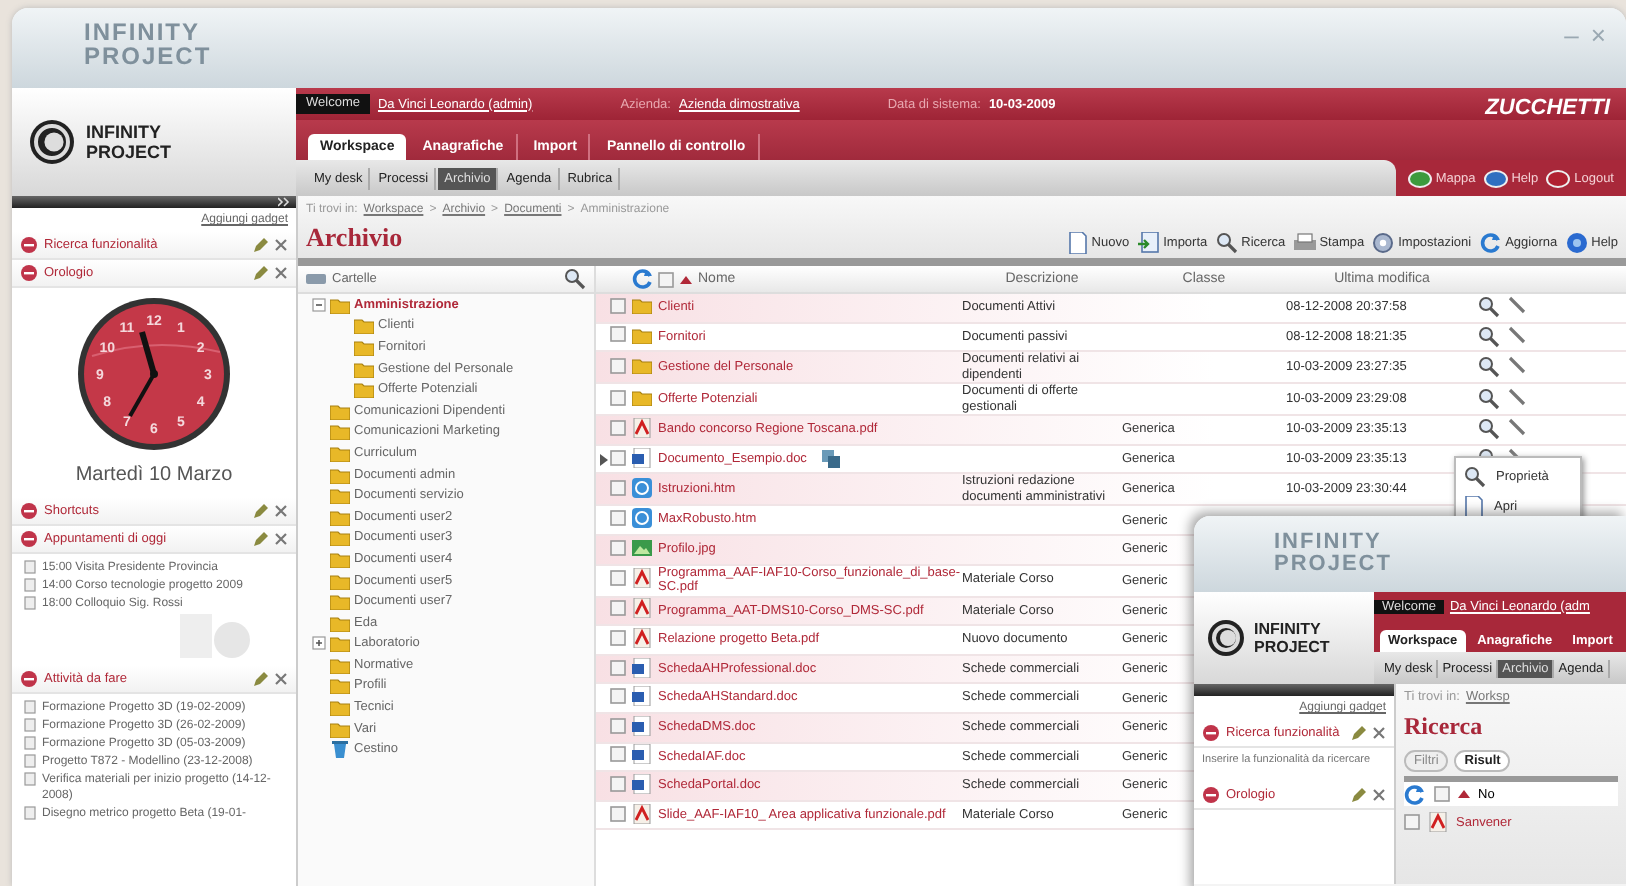  What do you see at coordinates (1294, 690) in the screenshot?
I see `collapse-bar` at bounding box center [1294, 690].